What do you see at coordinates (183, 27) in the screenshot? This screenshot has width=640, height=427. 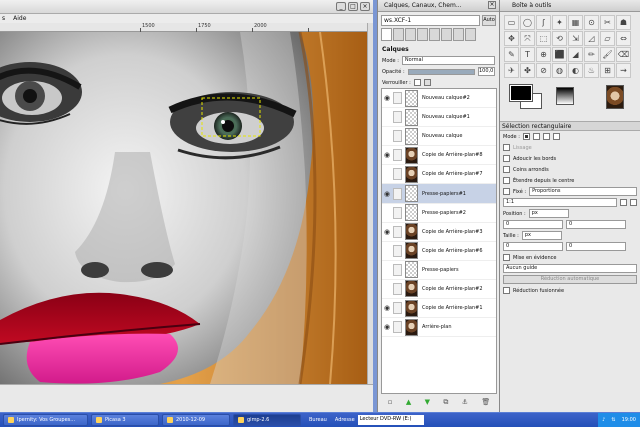 I see `horizontal-ruler: 1500 1750 2000` at bounding box center [183, 27].